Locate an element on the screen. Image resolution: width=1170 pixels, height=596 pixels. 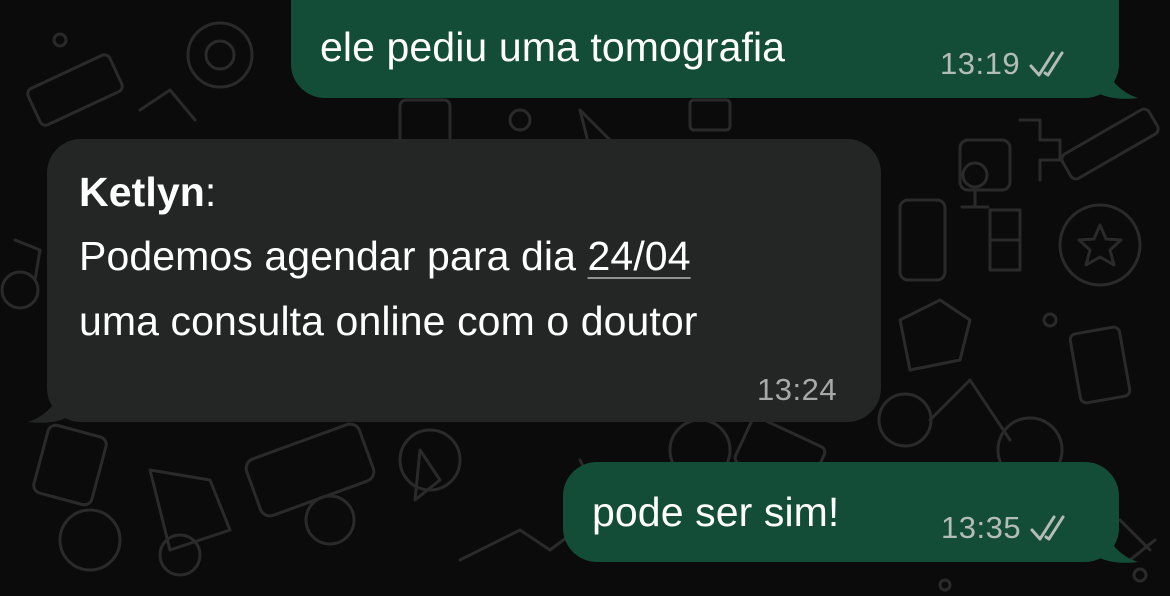
message-first-line: Ketlyn: is located at coordinates (147, 192).